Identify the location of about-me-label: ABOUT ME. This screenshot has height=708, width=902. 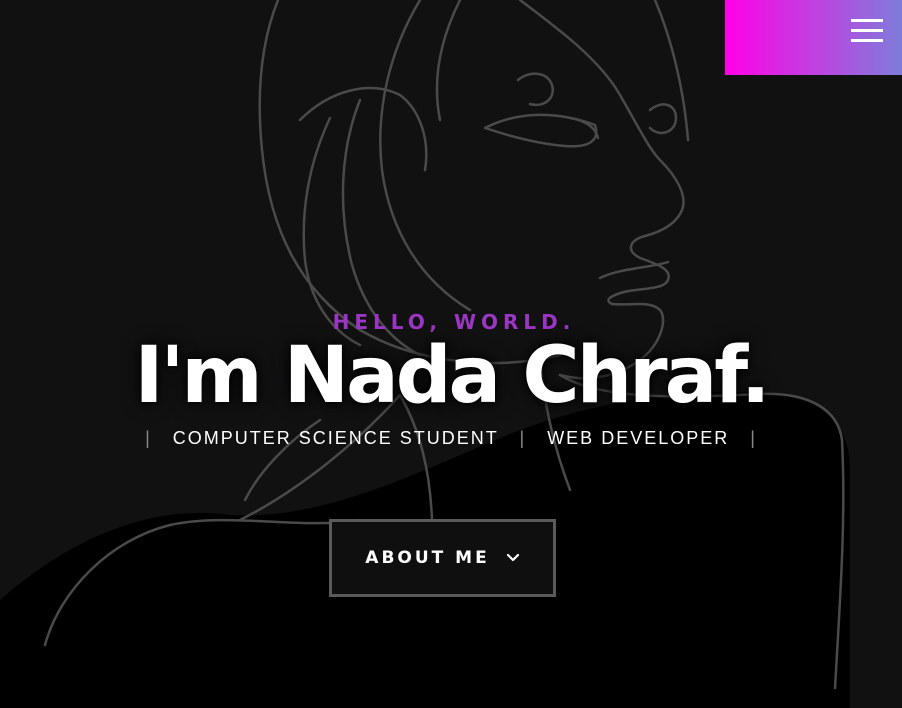
(427, 558).